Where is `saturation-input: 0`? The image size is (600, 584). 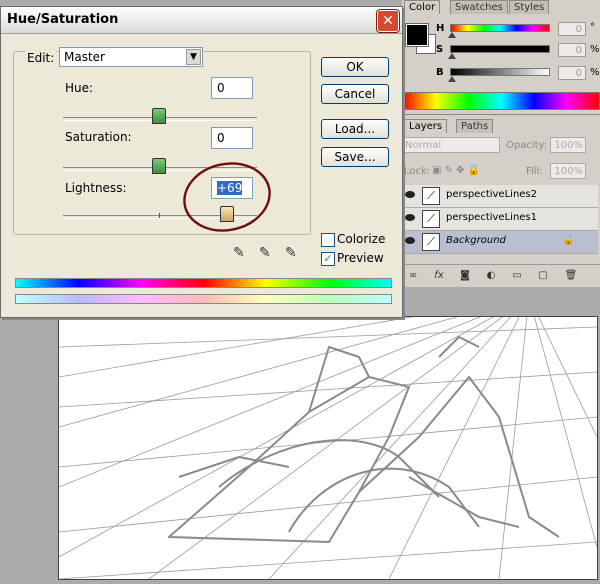
saturation-input: 0 is located at coordinates (232, 138).